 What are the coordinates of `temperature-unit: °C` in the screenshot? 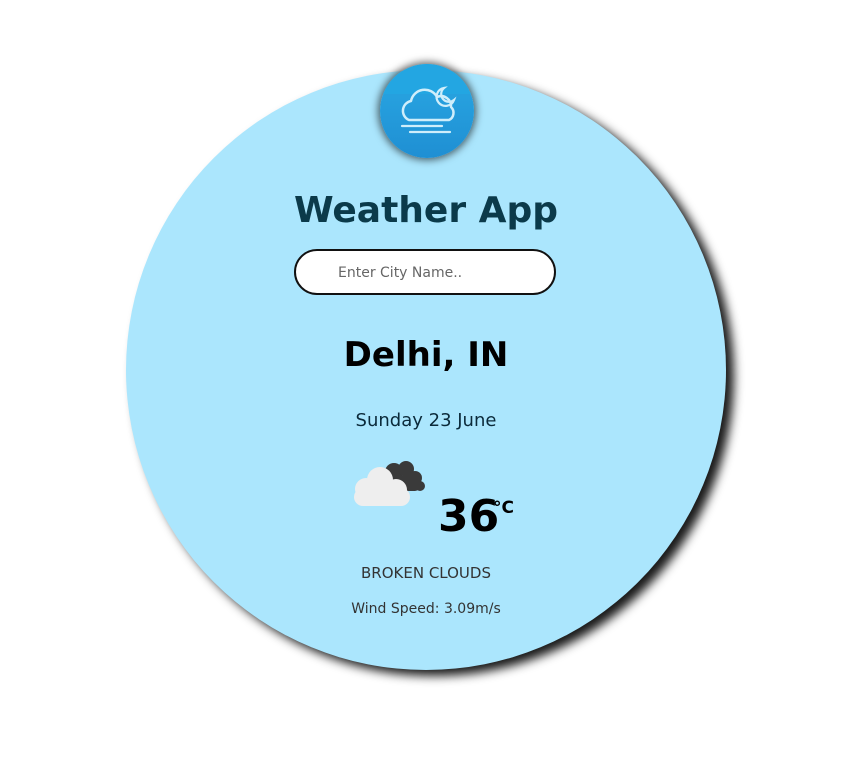 It's located at (503, 508).